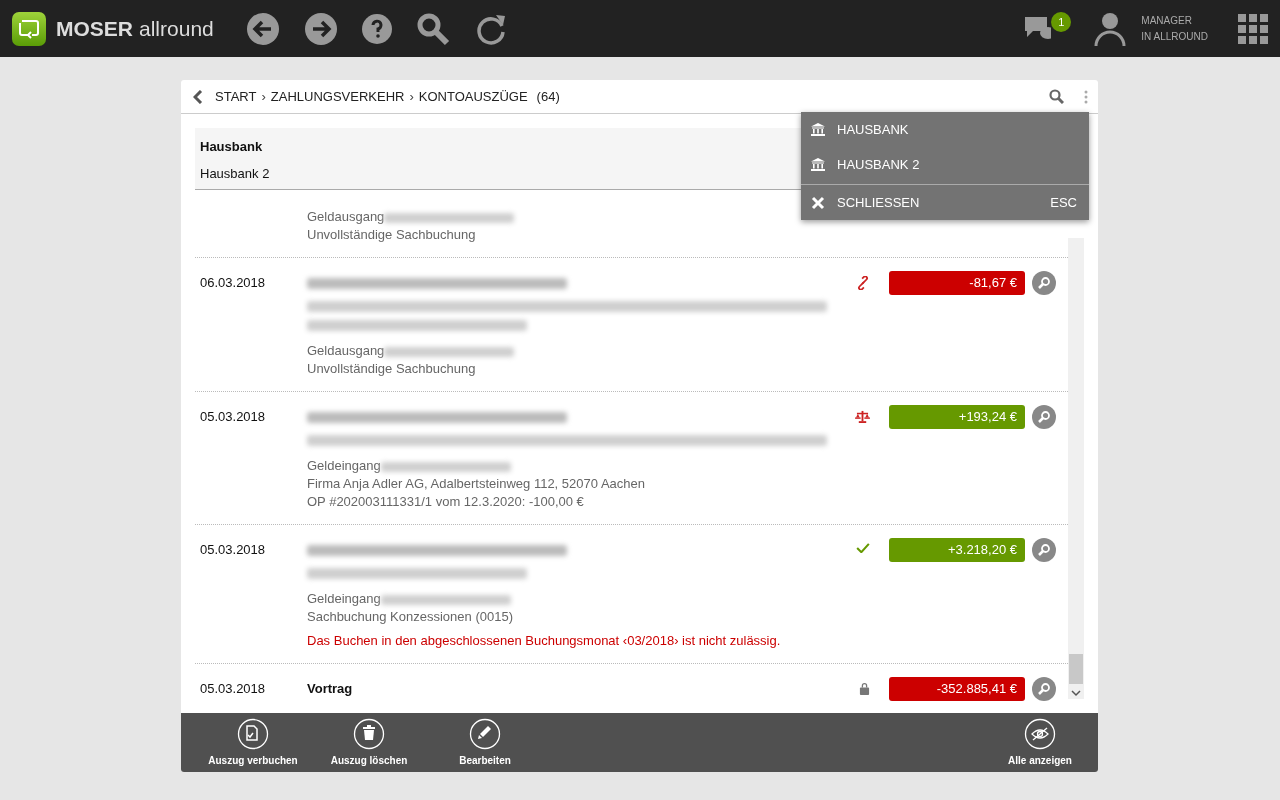  I want to click on eye-off-icon, so click(1040, 734).